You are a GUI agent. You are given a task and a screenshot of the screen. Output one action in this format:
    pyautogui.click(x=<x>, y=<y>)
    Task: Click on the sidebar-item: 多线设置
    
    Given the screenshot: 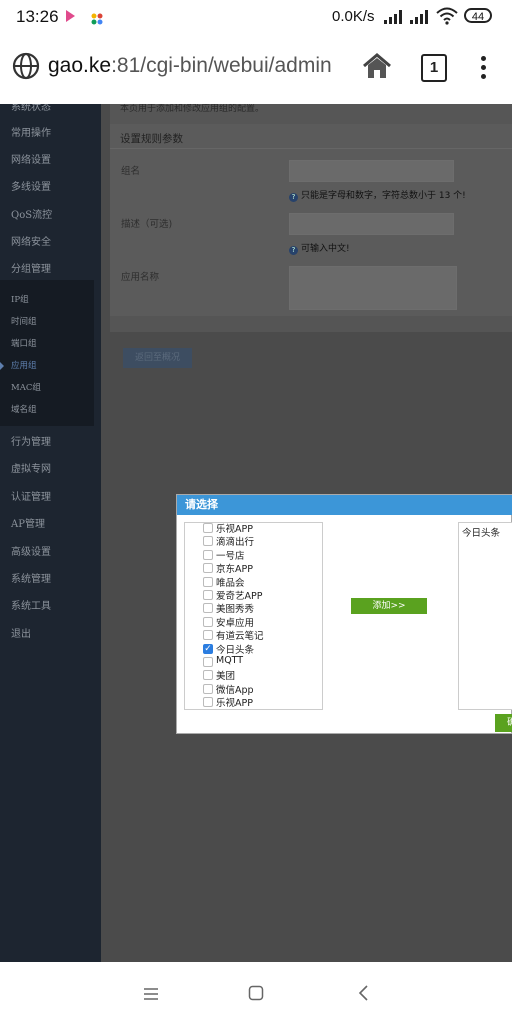 What is the action you would take?
    pyautogui.click(x=31, y=185)
    